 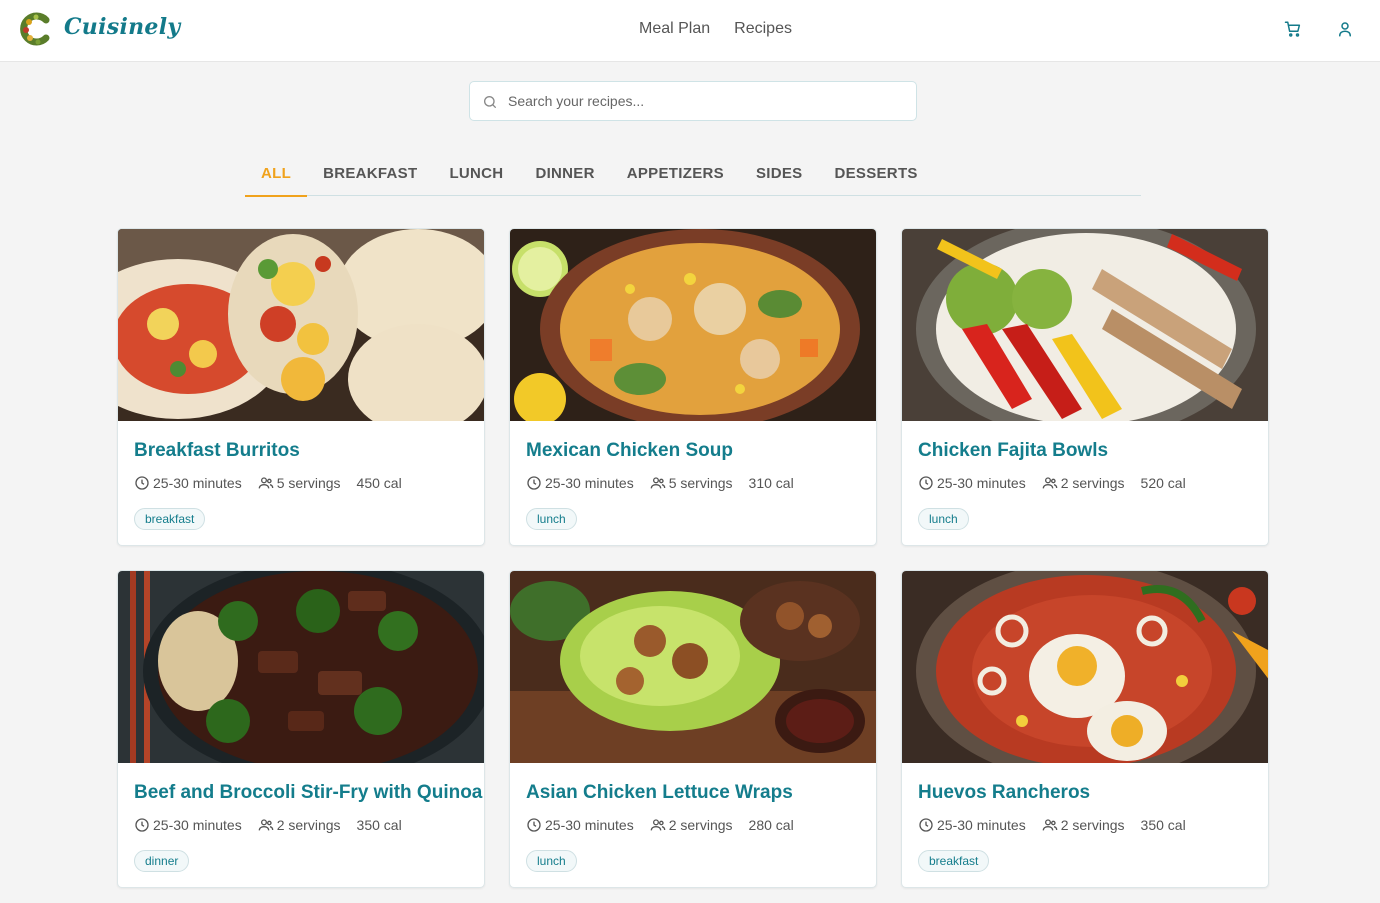 I want to click on recipe-title: Chicken Fajita Bowls, so click(x=1013, y=451).